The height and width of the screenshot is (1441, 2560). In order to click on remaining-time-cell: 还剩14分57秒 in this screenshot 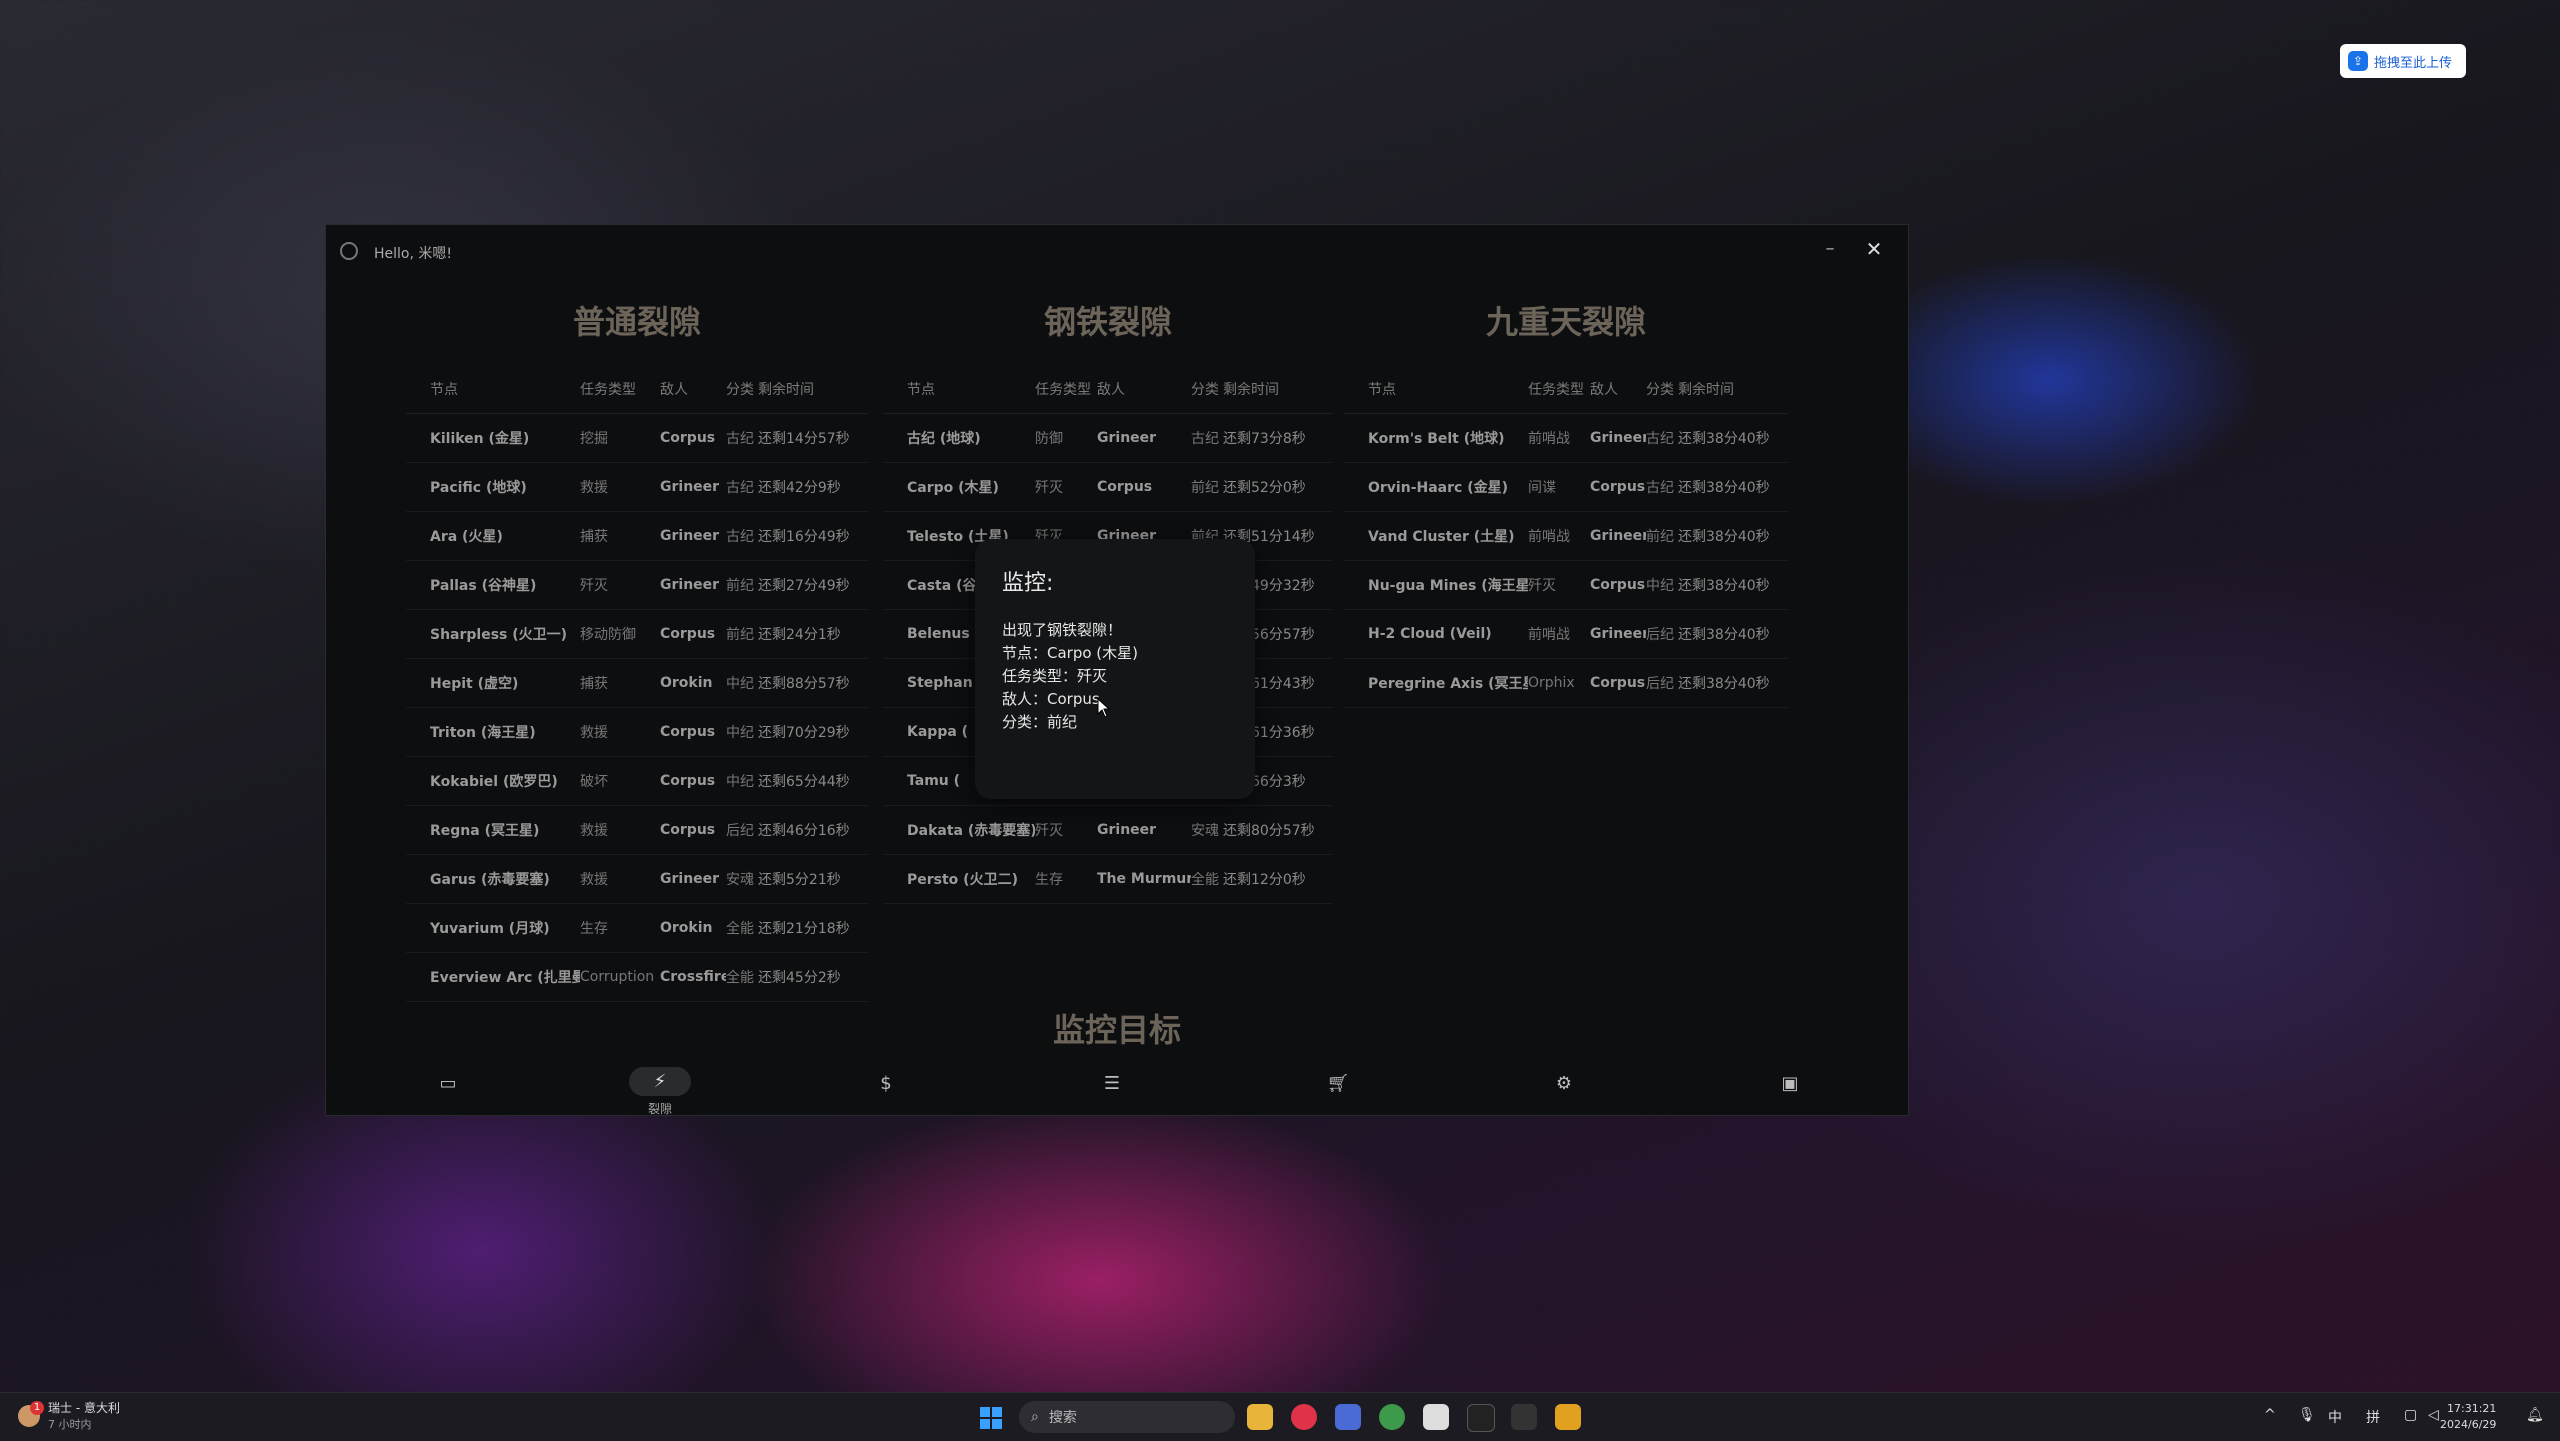, I will do `click(804, 439)`.